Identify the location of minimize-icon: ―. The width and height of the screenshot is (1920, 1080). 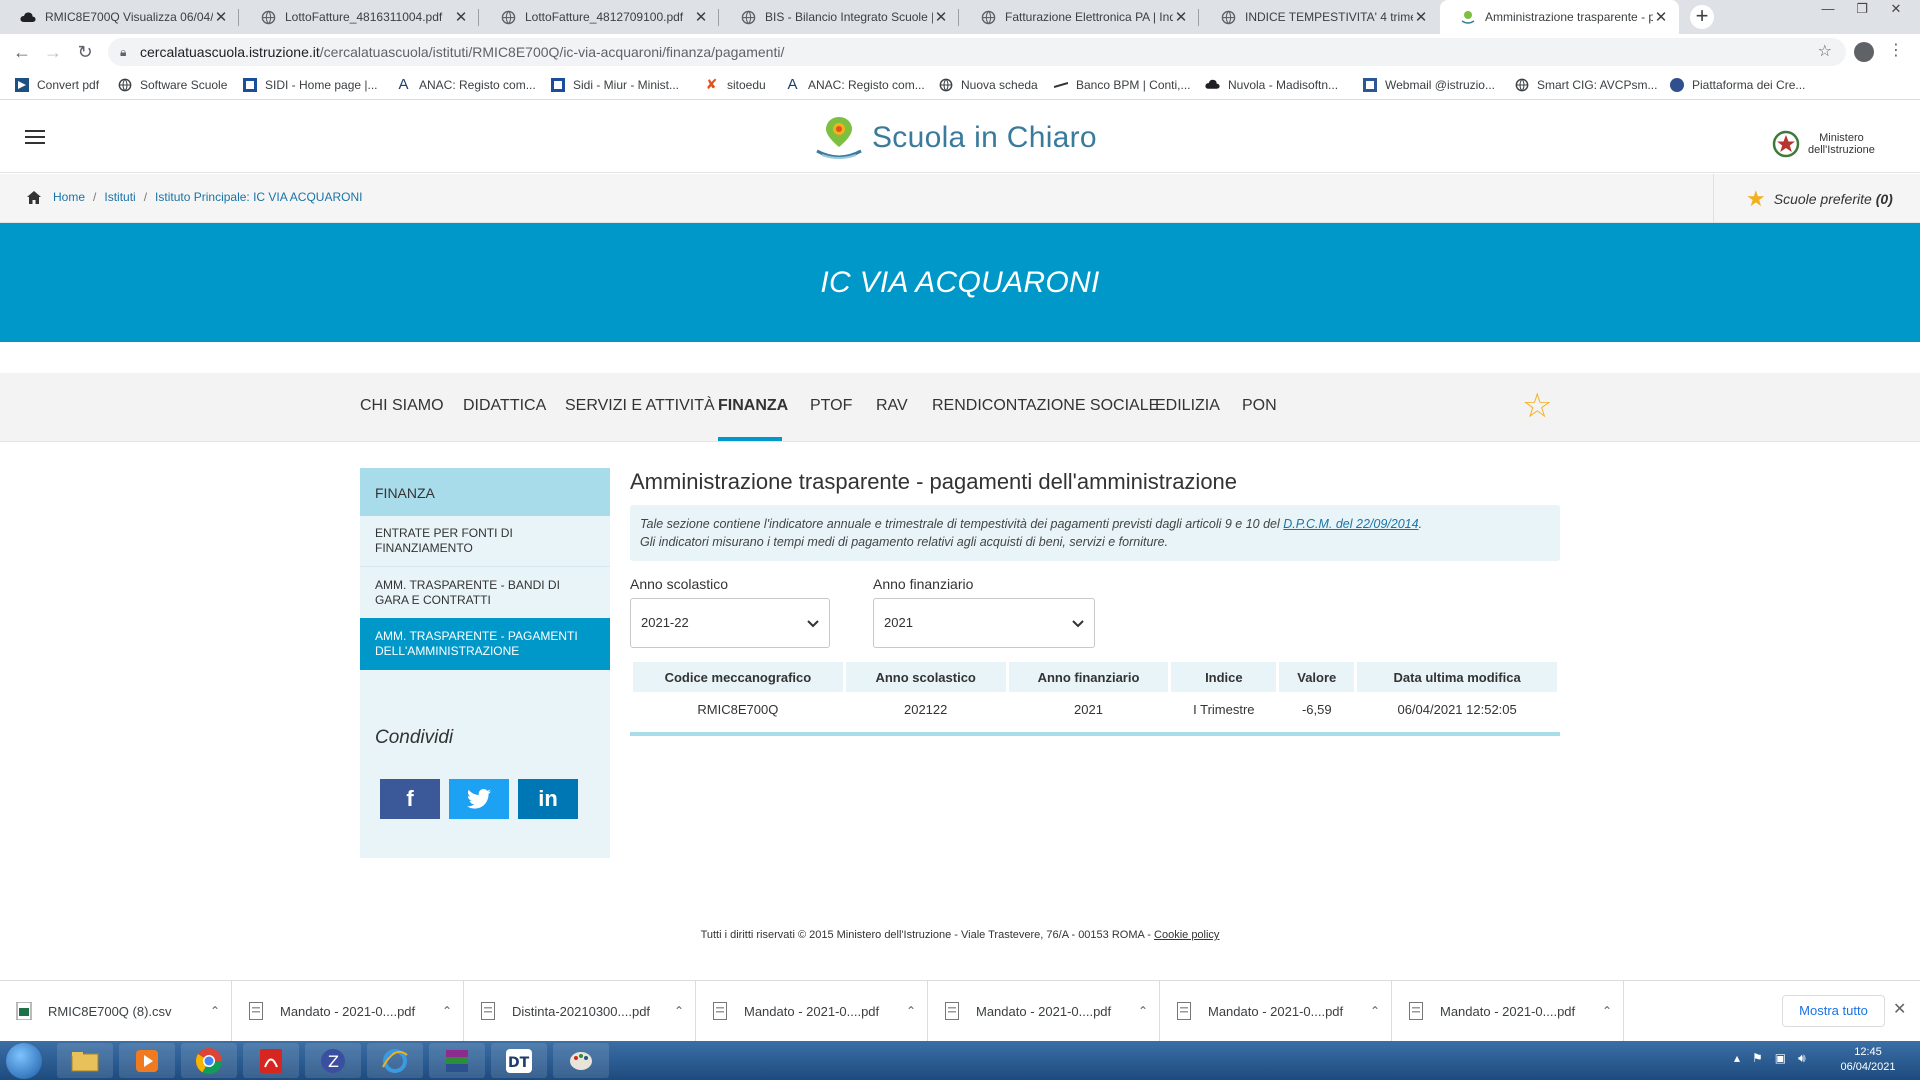
(1828, 10).